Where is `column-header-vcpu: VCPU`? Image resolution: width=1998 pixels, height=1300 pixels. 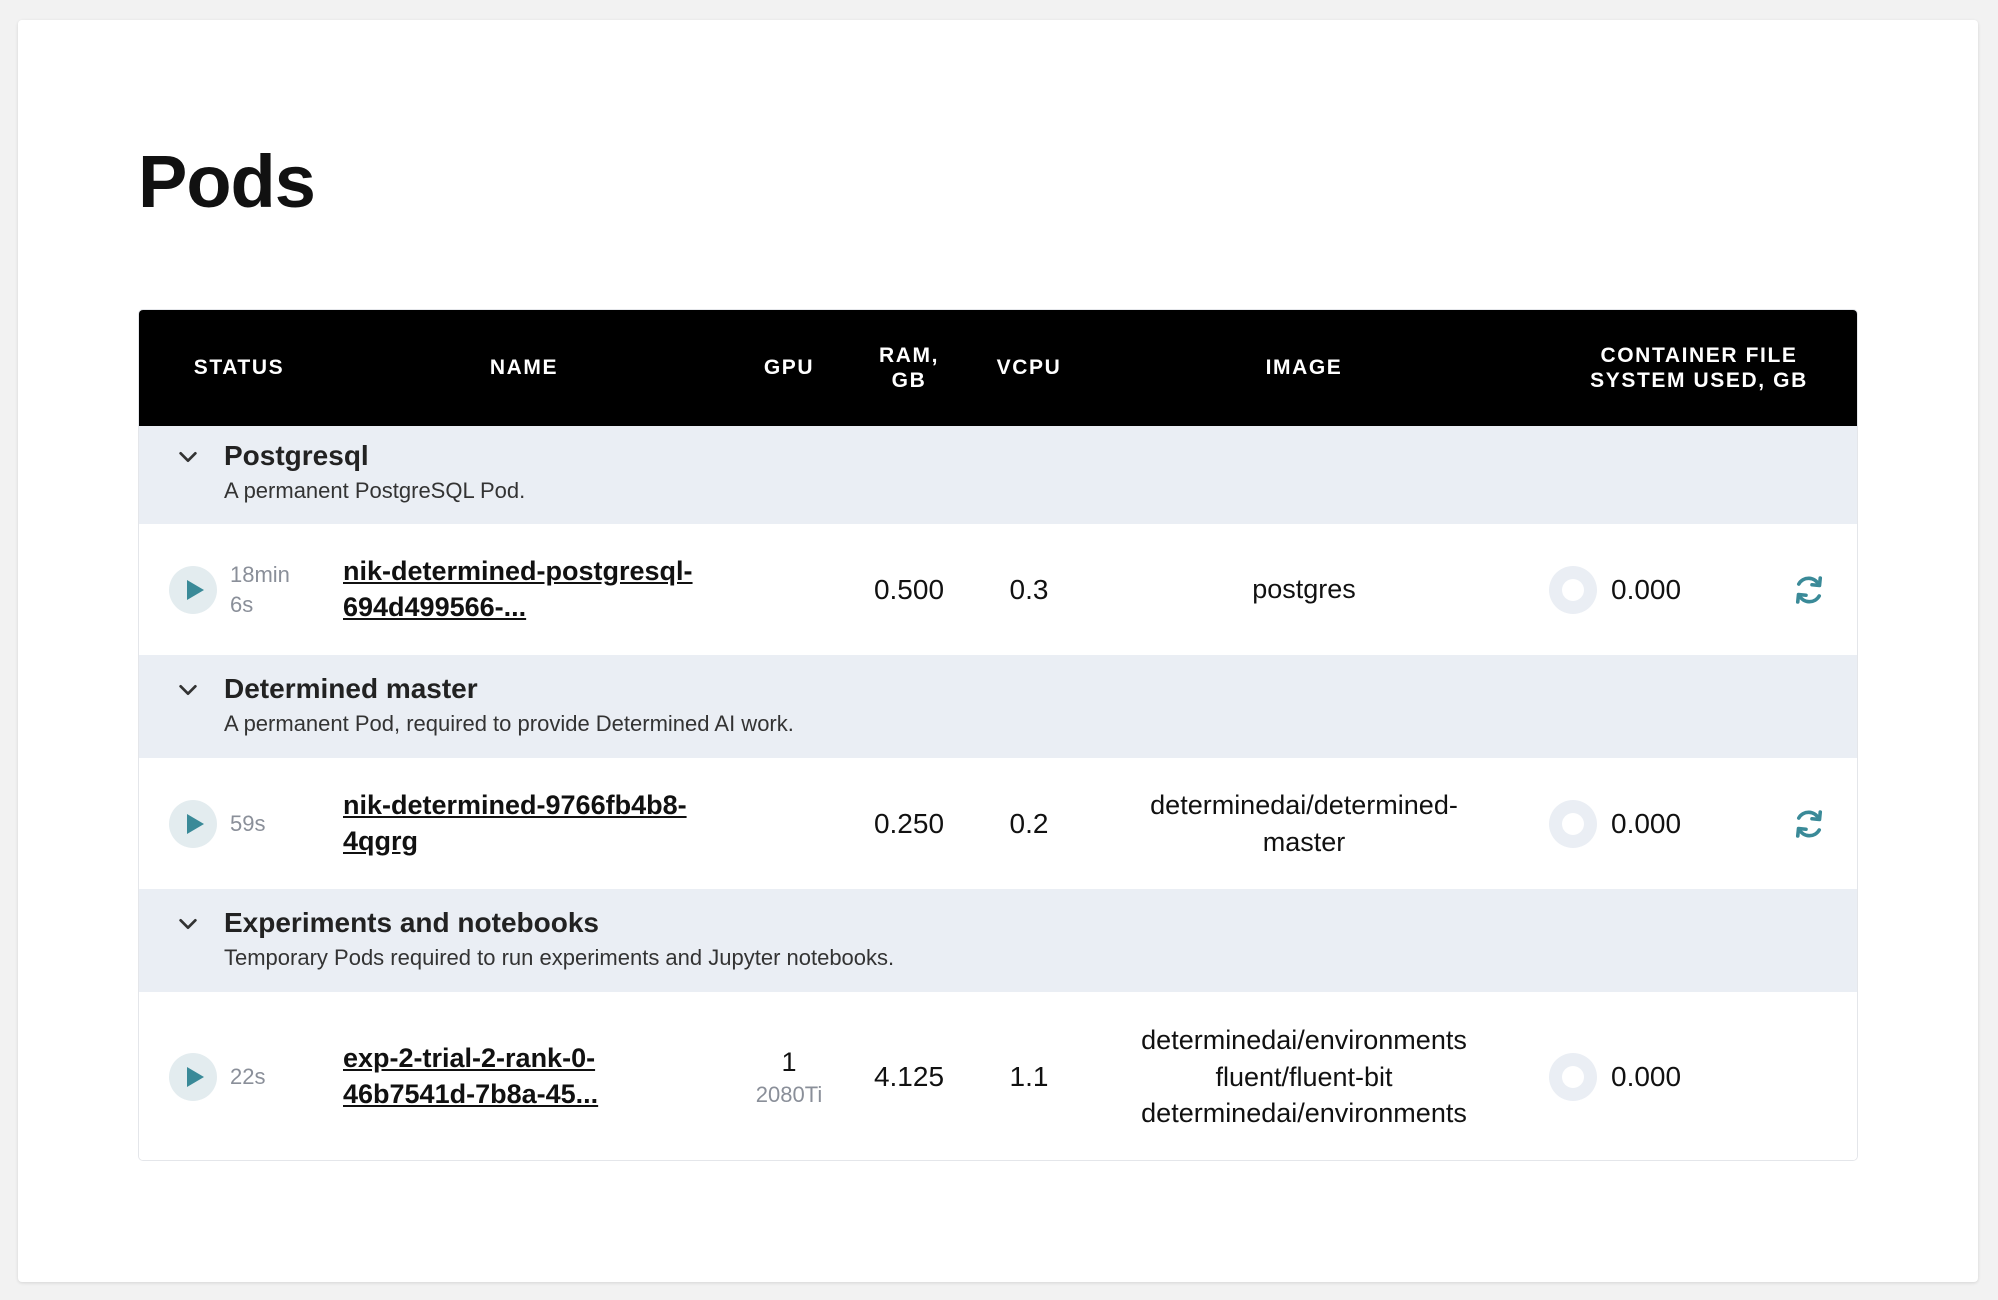
column-header-vcpu: VCPU is located at coordinates (1029, 368).